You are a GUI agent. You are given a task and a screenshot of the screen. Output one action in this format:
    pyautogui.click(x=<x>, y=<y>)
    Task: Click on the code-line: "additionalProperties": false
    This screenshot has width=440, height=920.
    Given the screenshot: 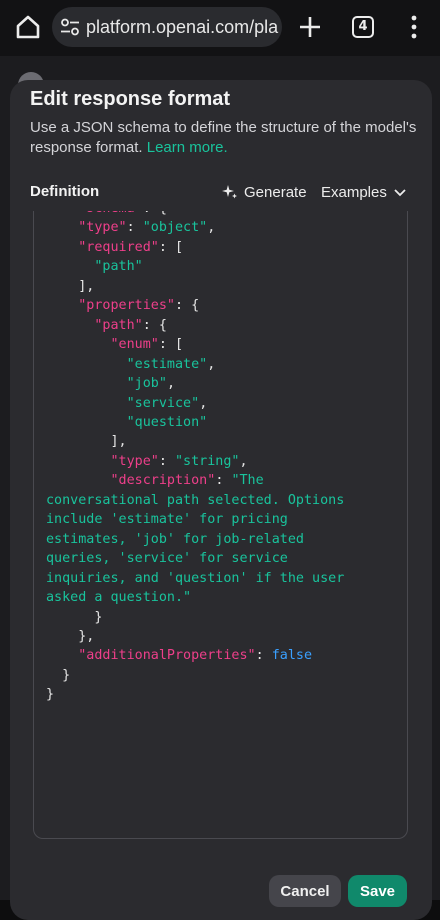 What is the action you would take?
    pyautogui.click(x=226, y=655)
    